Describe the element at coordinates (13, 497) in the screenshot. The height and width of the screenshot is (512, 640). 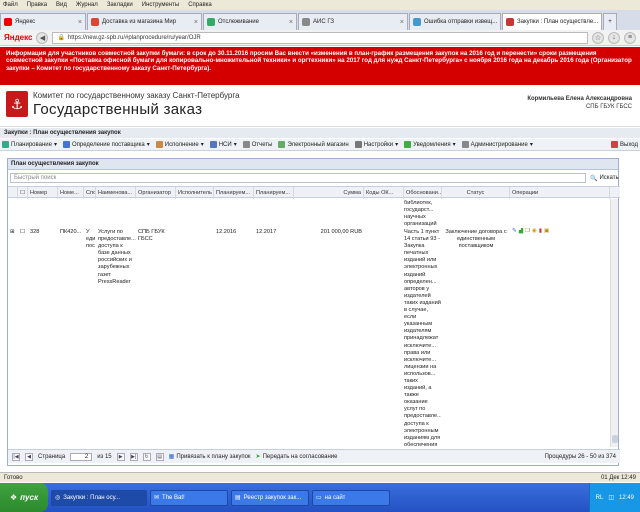
I see `windows-logo-icon: ❖` at that location.